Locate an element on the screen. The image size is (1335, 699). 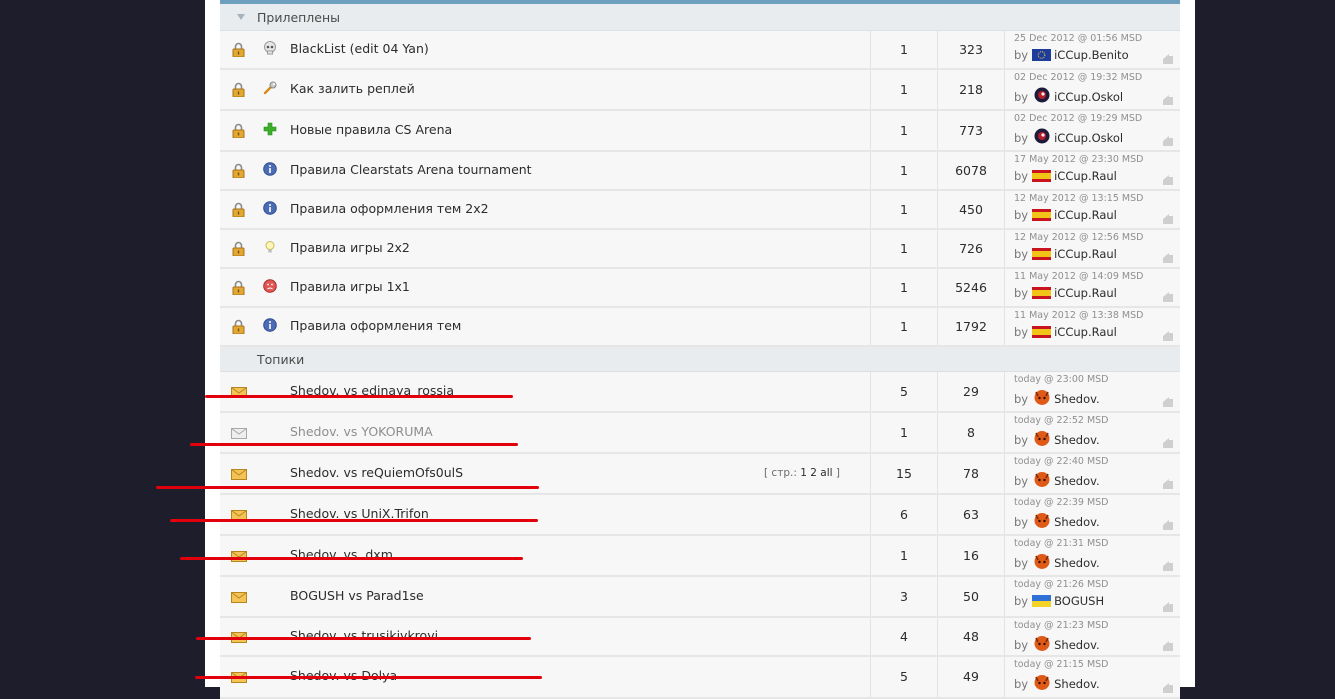
page-link-all: all is located at coordinates (826, 473).